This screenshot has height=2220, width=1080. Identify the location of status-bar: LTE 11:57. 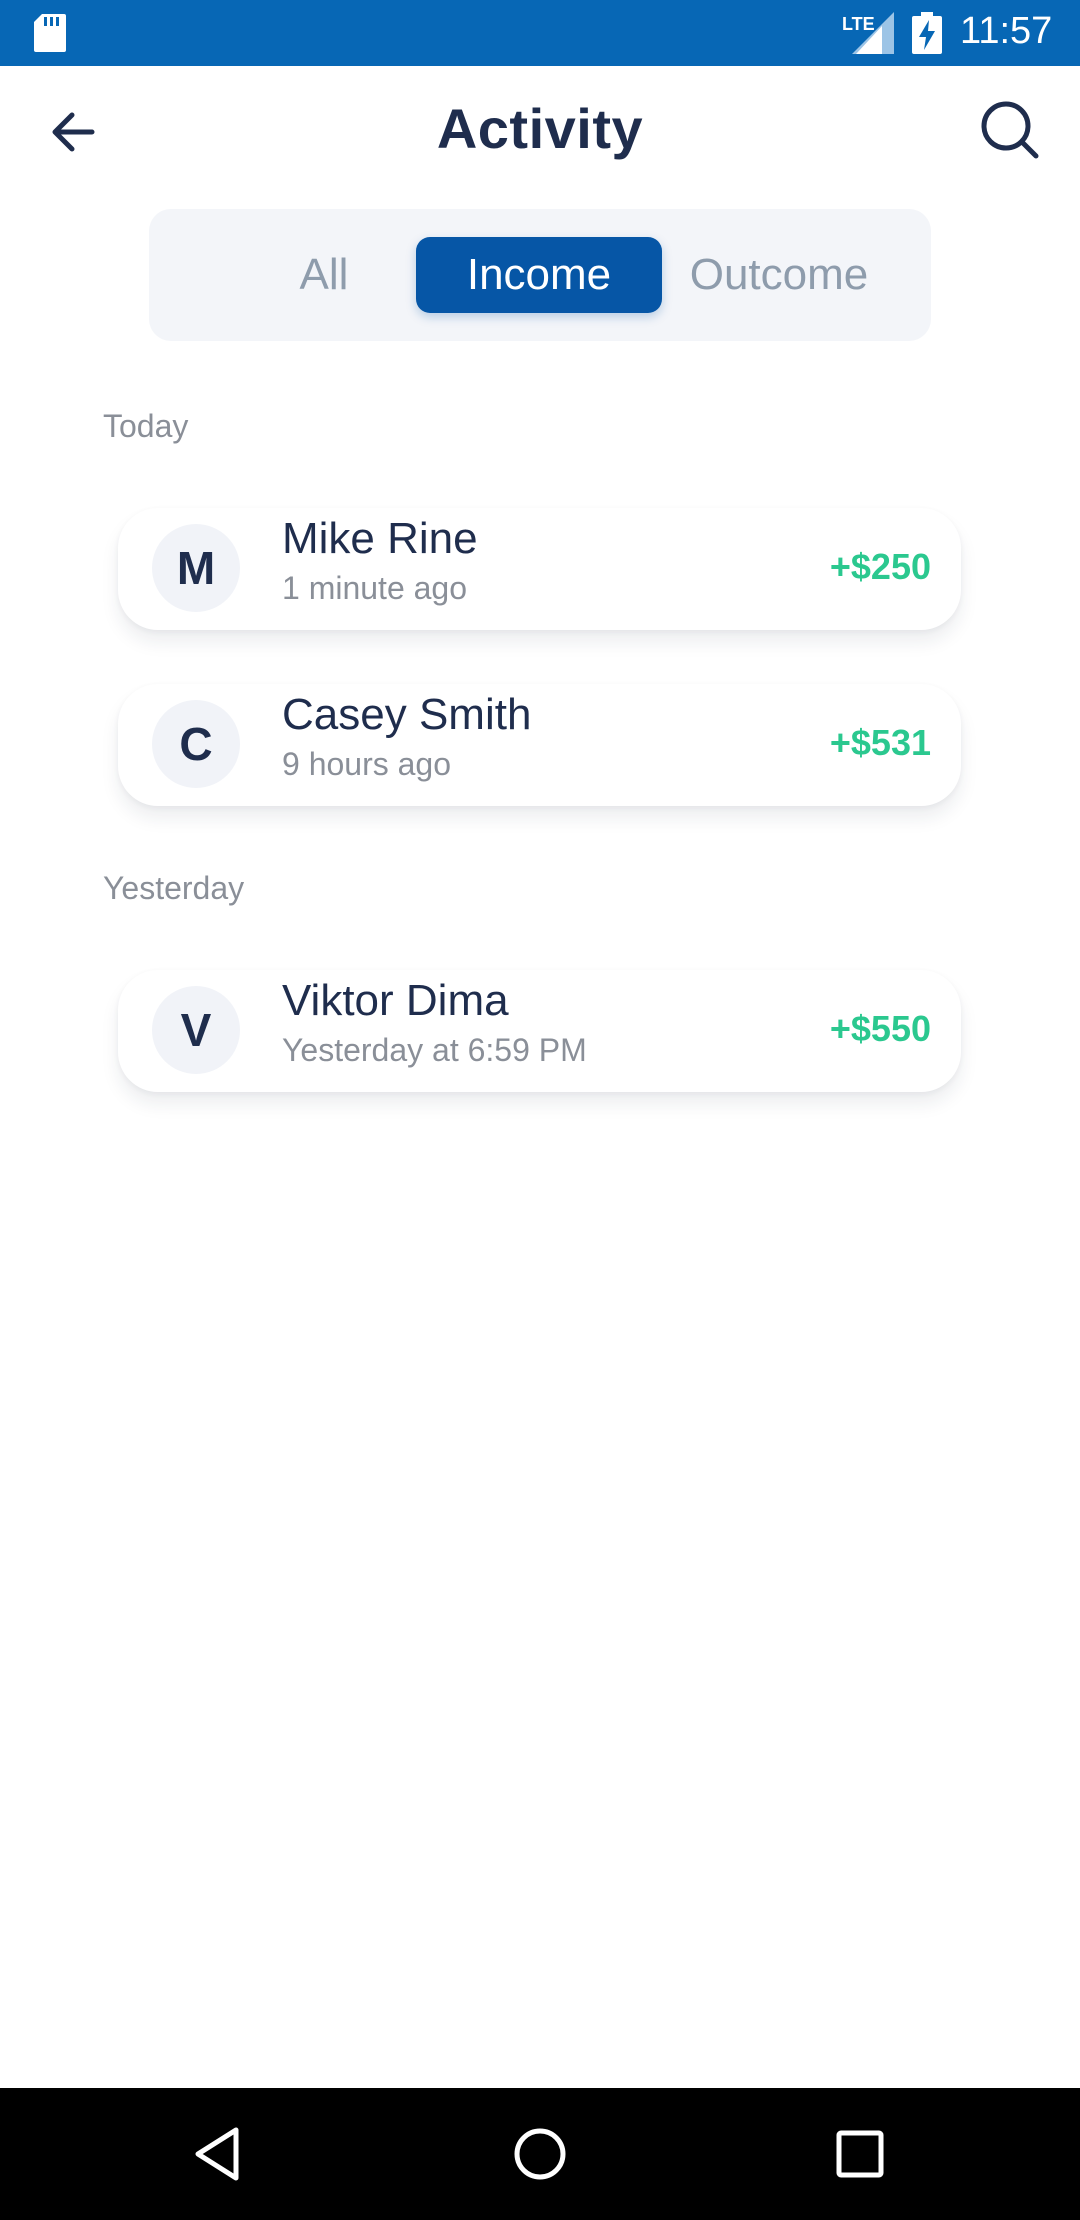
(540, 33).